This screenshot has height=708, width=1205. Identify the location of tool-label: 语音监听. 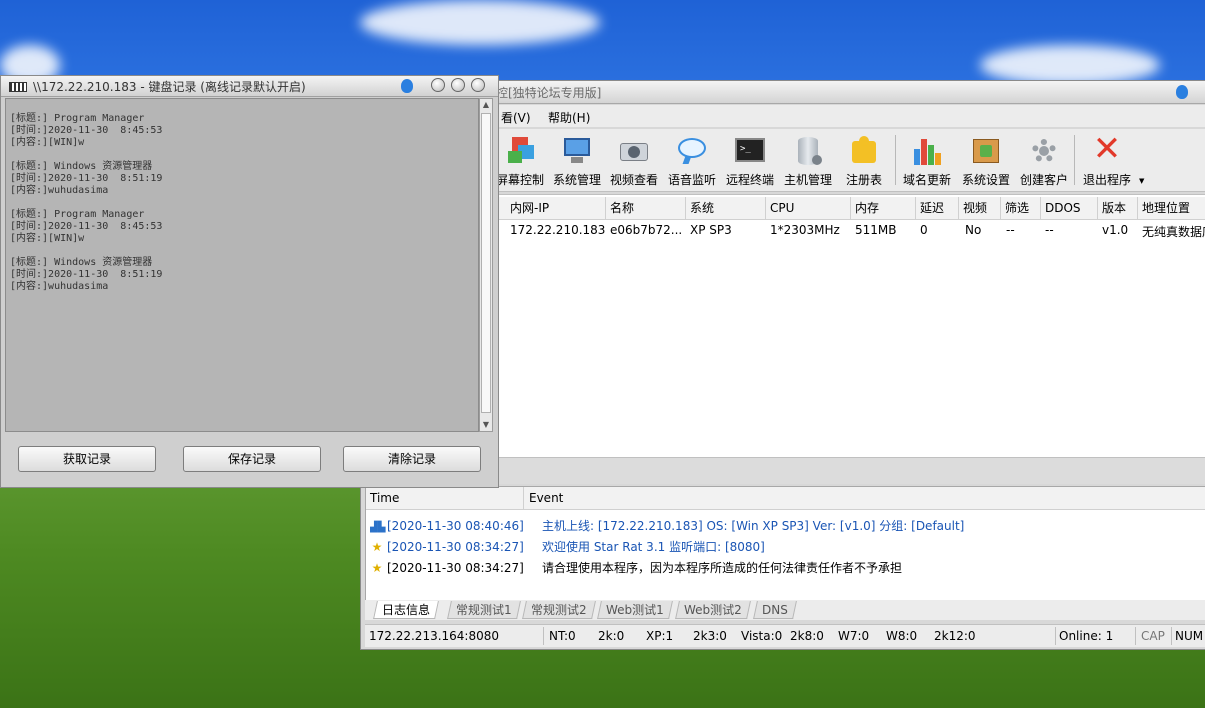
(692, 180).